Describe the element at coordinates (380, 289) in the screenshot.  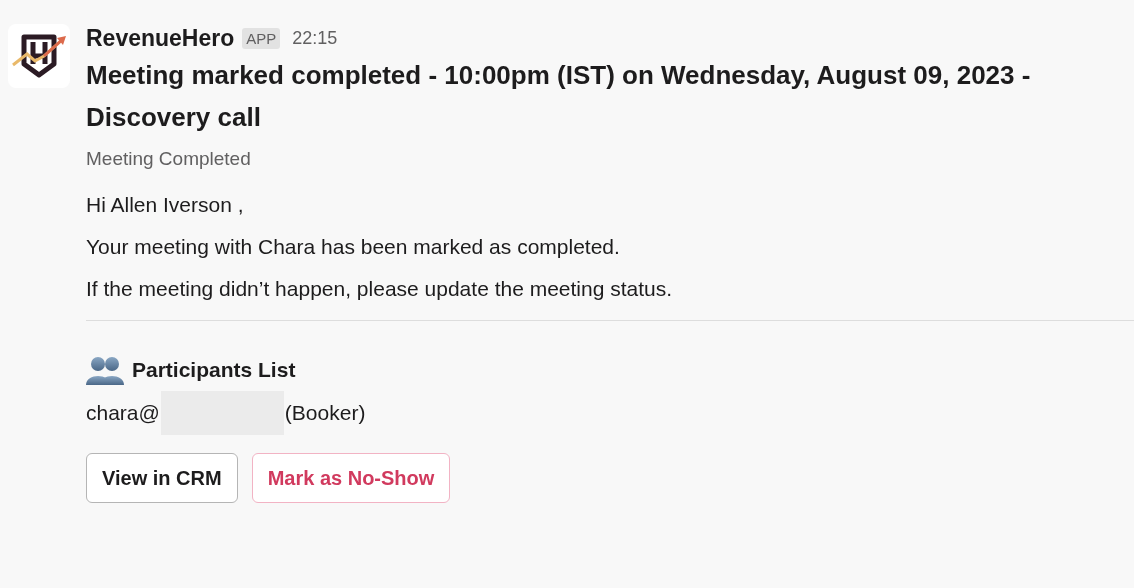
I see `message-paragraph: If the meeting didn’t happen, please update the meeting status.` at that location.